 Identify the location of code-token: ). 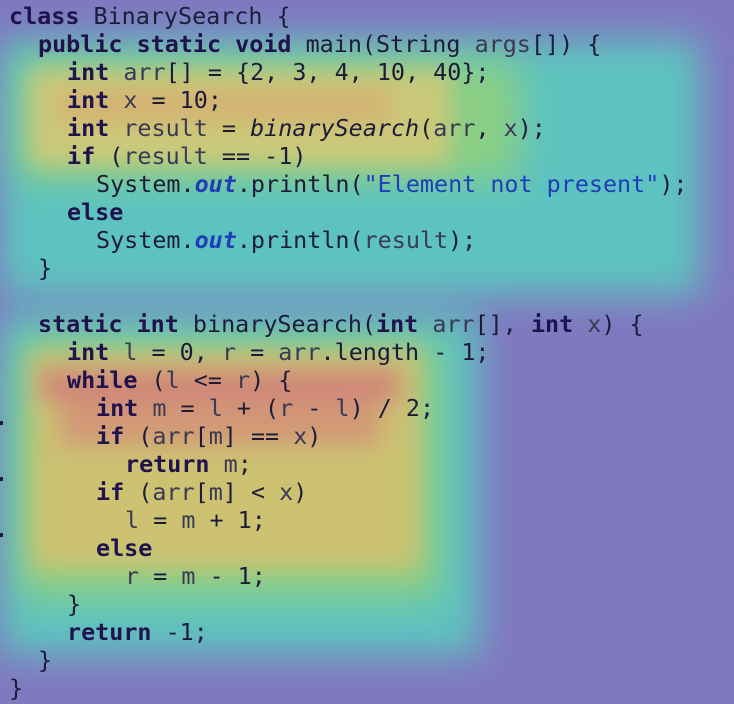
(314, 436).